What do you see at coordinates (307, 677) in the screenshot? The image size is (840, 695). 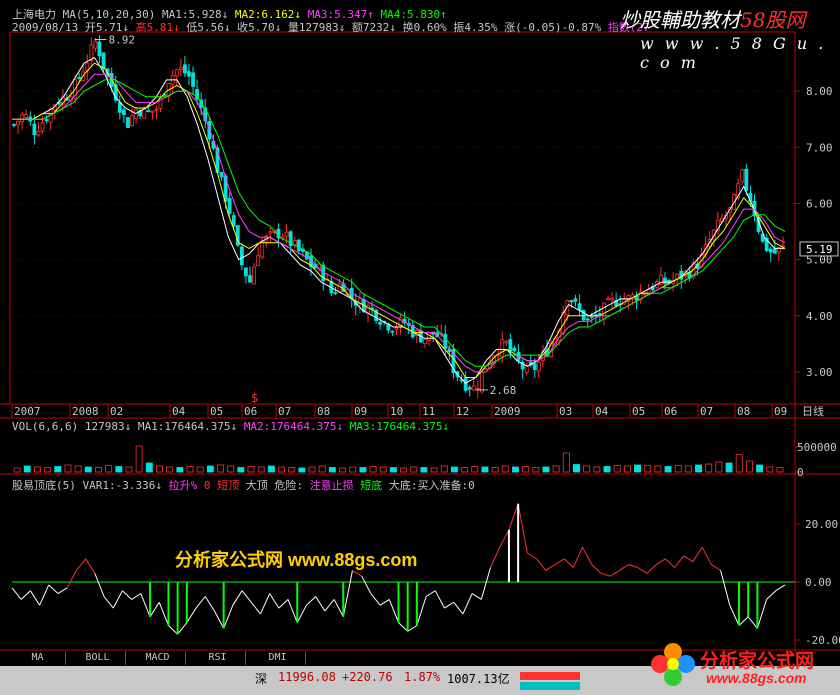 I see `status-index: 11996.08` at bounding box center [307, 677].